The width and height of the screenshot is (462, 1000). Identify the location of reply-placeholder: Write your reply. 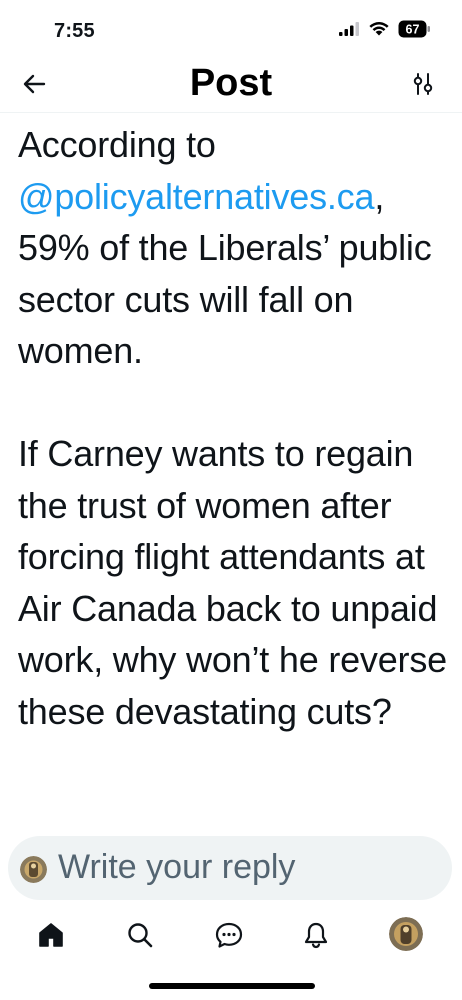
(177, 867).